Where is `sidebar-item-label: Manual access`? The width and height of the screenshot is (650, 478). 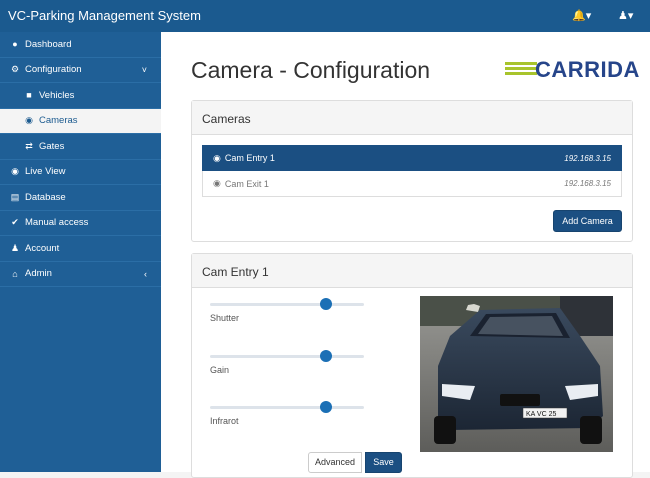 sidebar-item-label: Manual access is located at coordinates (57, 223).